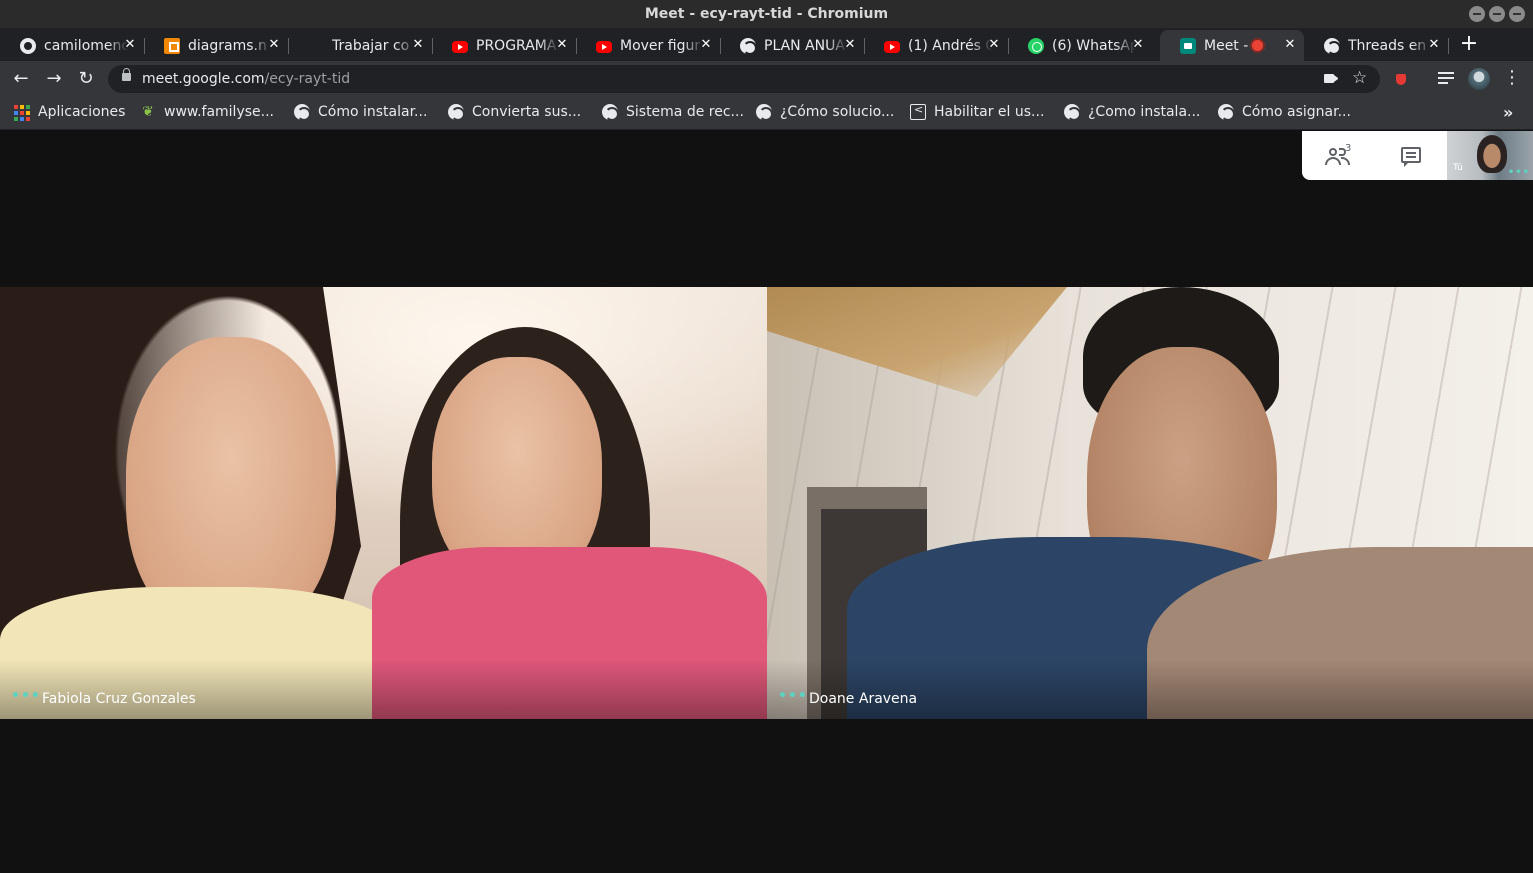  I want to click on media-controls-icon, so click(1446, 79).